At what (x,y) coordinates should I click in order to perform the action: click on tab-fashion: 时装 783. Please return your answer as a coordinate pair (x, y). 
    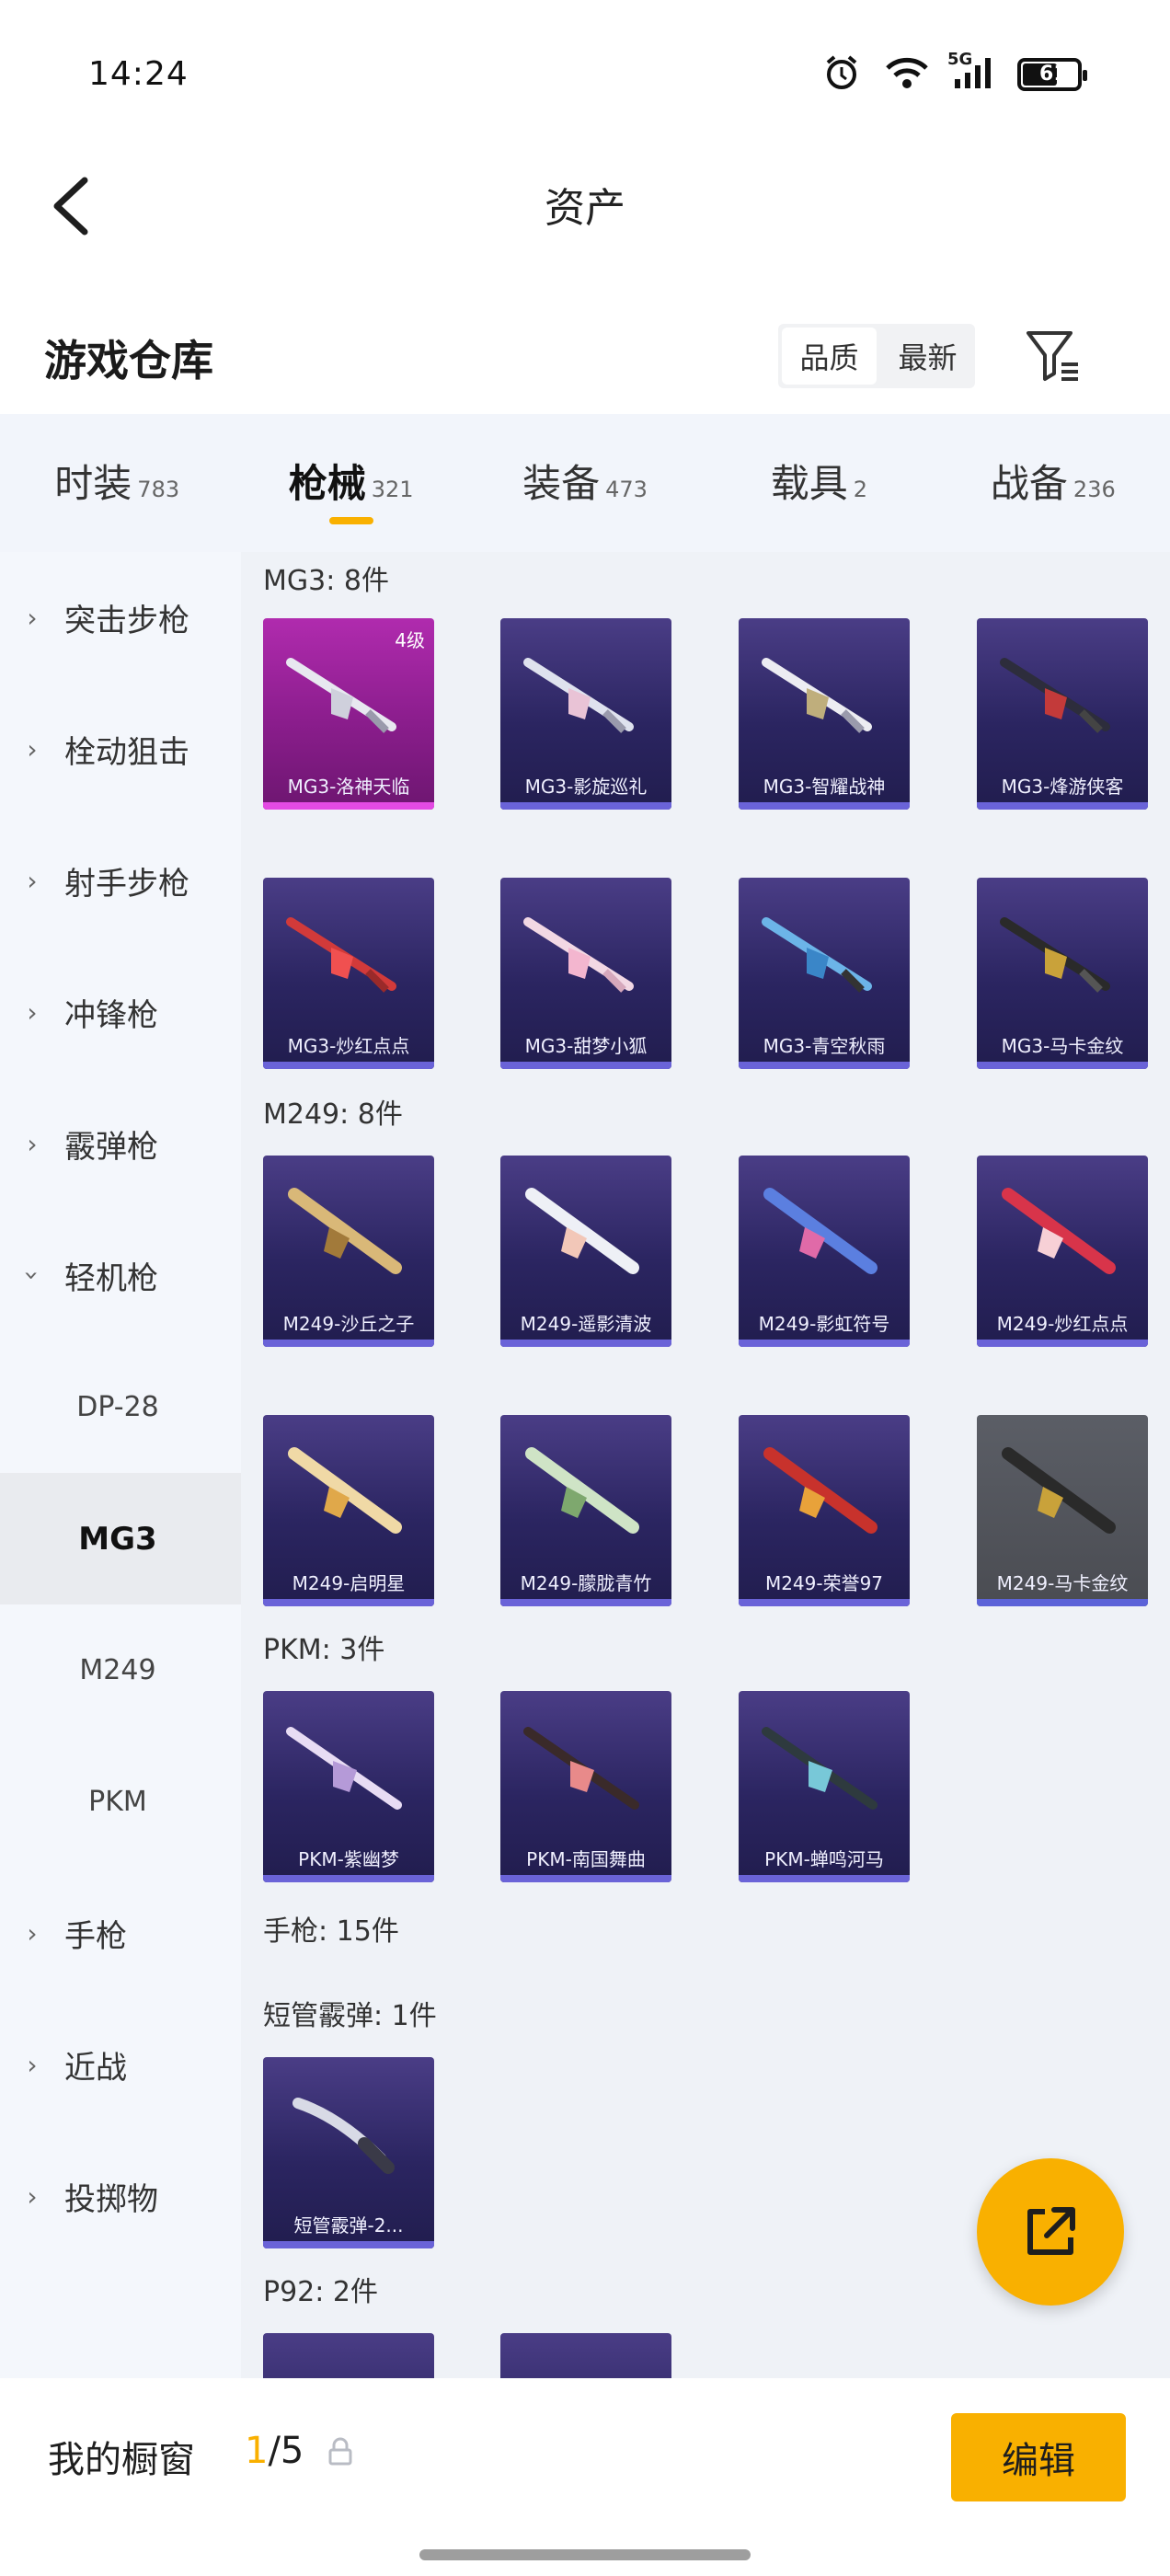
    Looking at the image, I should click on (117, 483).